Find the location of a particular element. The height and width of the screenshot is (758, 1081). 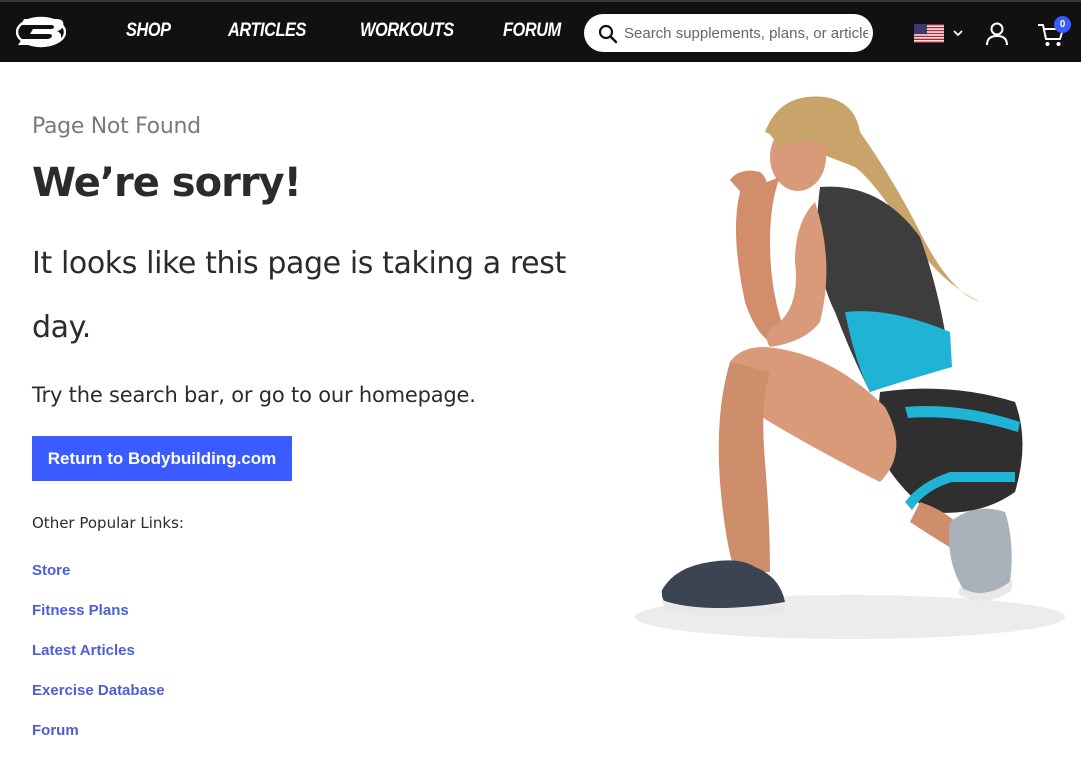

nav-articles: ARTICLES is located at coordinates (267, 31).